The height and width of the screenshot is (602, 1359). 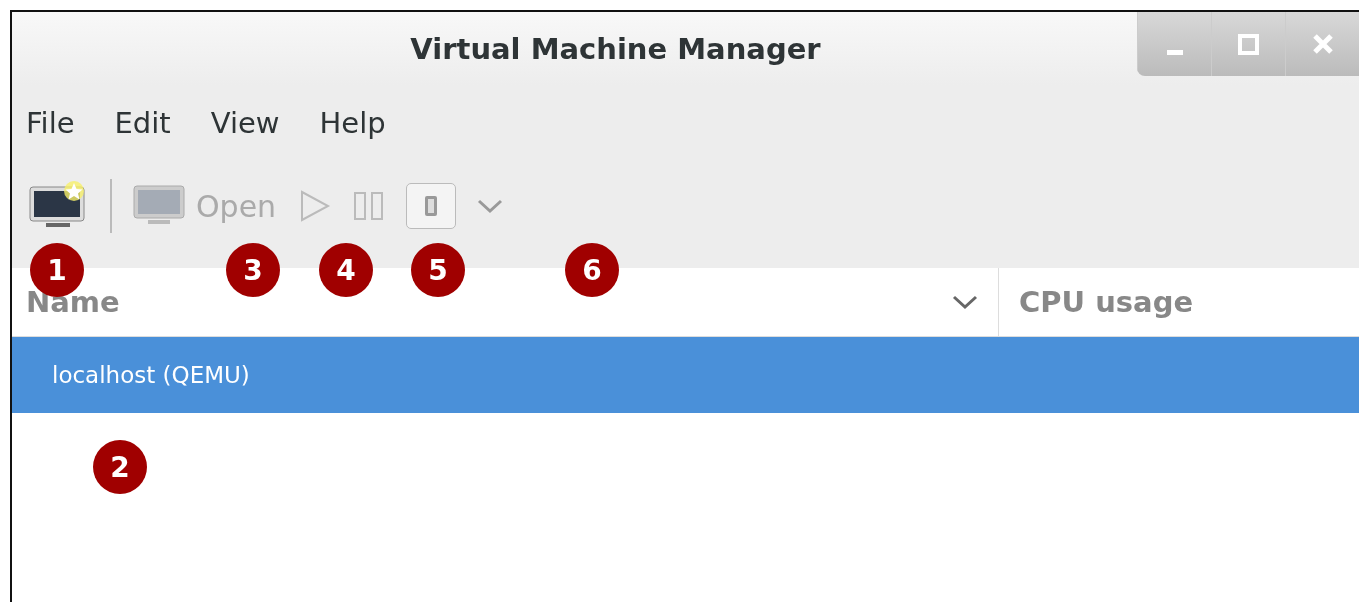 What do you see at coordinates (352, 122) in the screenshot?
I see `menu-item: Help` at bounding box center [352, 122].